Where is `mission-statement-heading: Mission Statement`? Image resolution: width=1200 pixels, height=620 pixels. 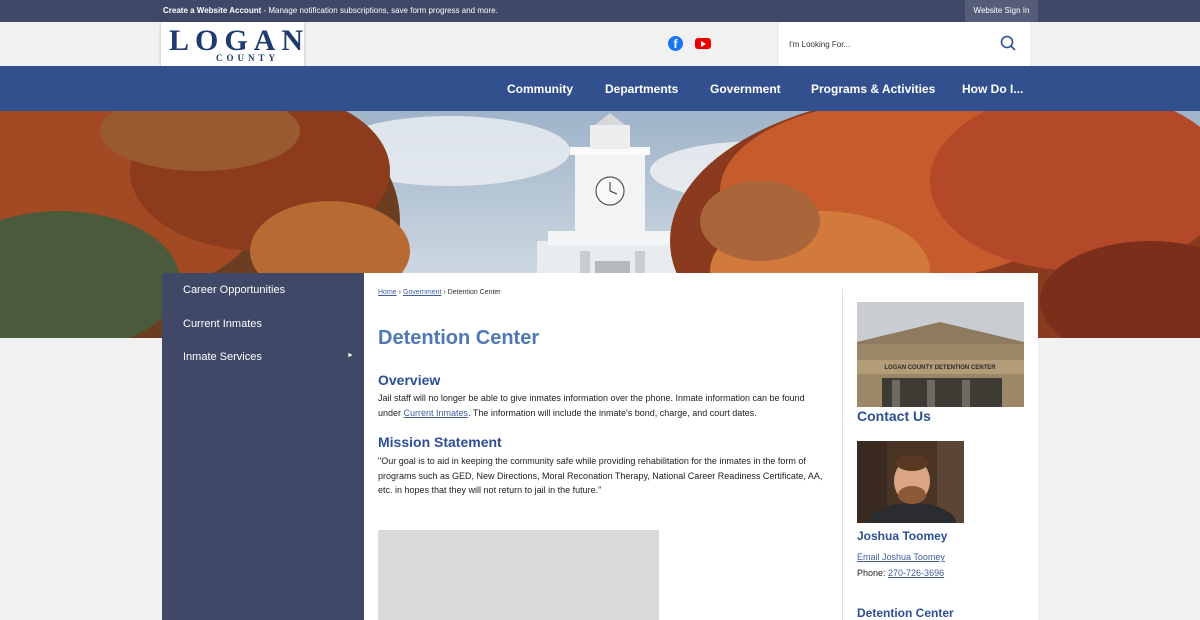 mission-statement-heading: Mission Statement is located at coordinates (440, 442).